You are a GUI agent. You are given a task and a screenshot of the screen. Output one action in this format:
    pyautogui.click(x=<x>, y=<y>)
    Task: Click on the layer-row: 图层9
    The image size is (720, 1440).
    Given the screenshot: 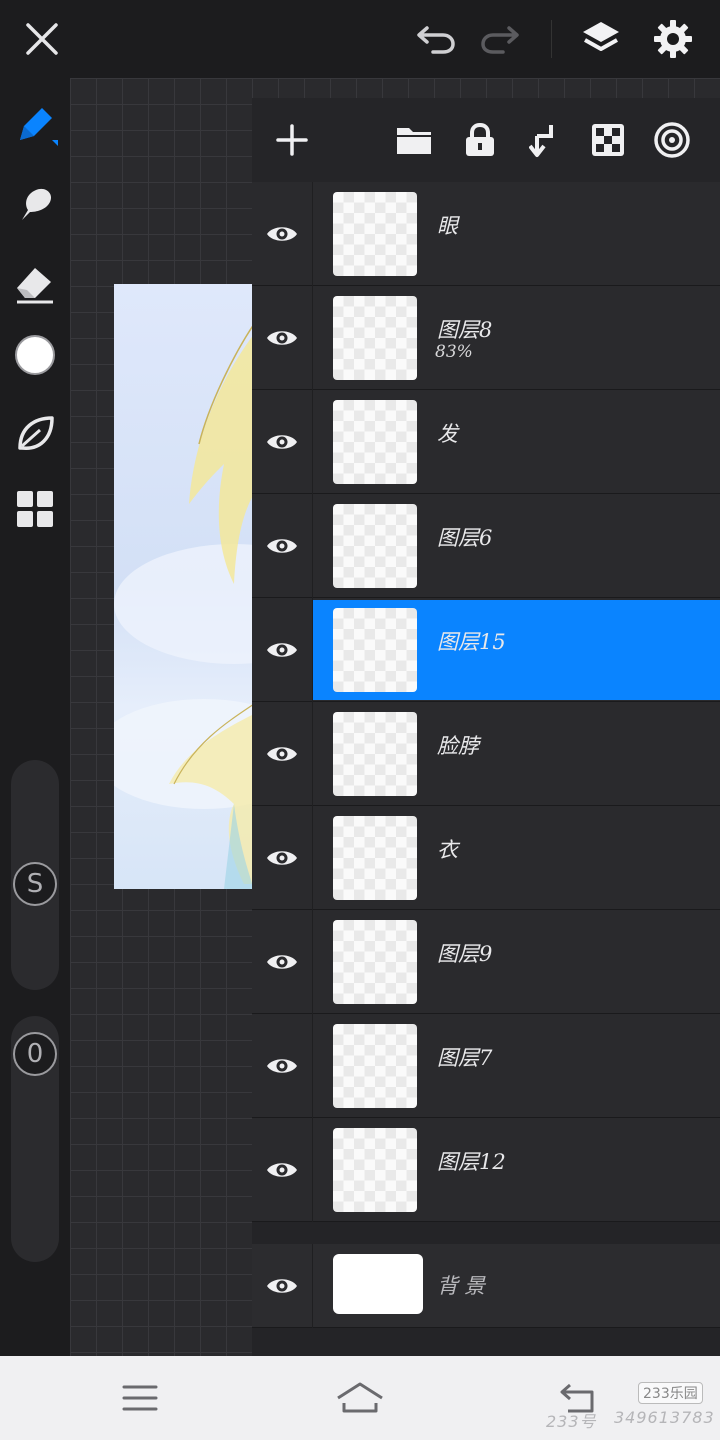 What is the action you would take?
    pyautogui.click(x=486, y=962)
    